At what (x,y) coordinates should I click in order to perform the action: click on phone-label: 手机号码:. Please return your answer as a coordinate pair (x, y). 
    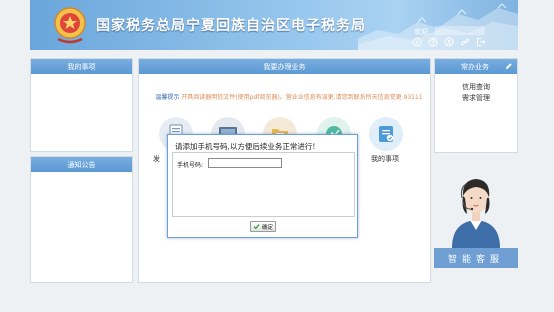
    Looking at the image, I should click on (190, 165).